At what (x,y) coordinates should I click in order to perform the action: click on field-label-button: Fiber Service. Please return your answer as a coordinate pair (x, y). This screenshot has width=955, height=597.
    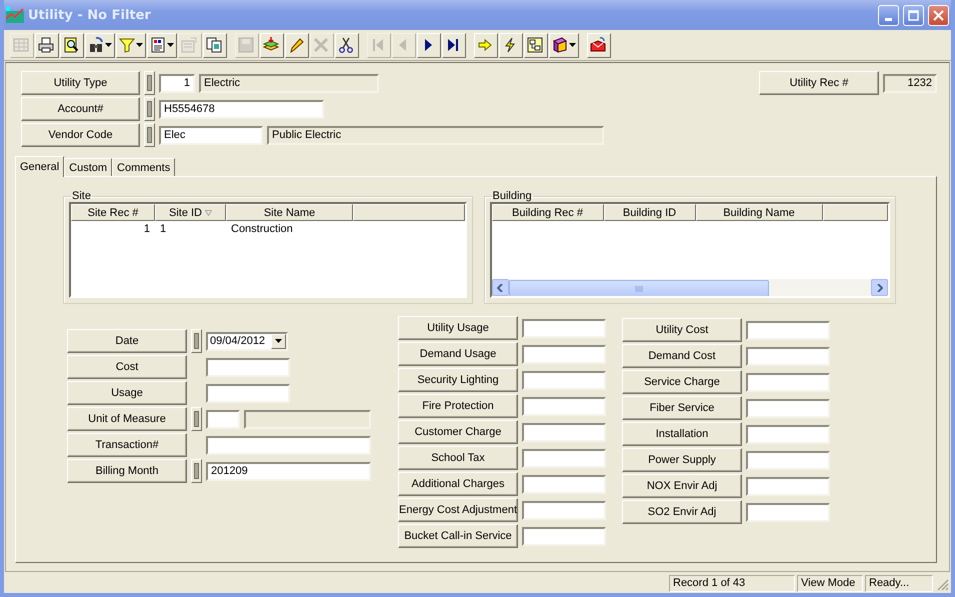
    Looking at the image, I should click on (682, 408).